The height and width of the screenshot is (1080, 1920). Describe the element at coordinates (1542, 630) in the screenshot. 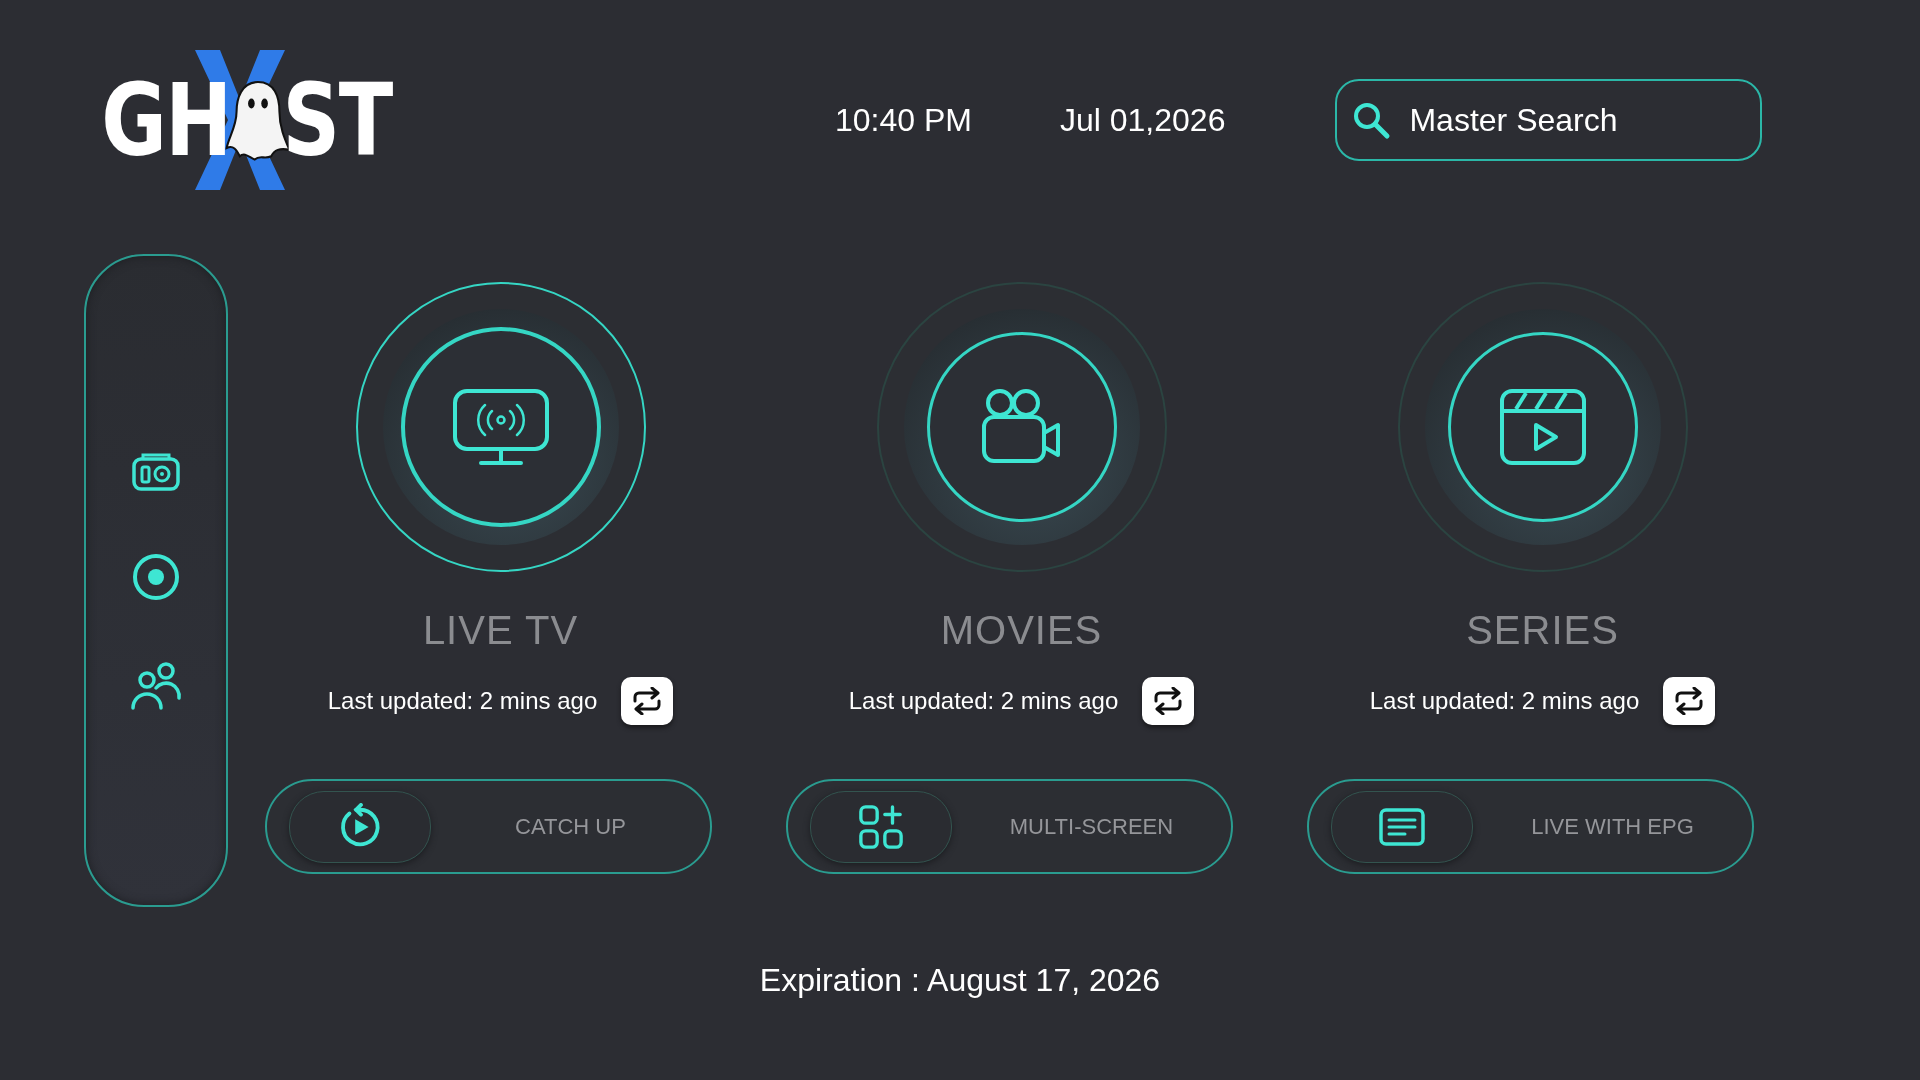

I see `category-title: SERIES` at that location.